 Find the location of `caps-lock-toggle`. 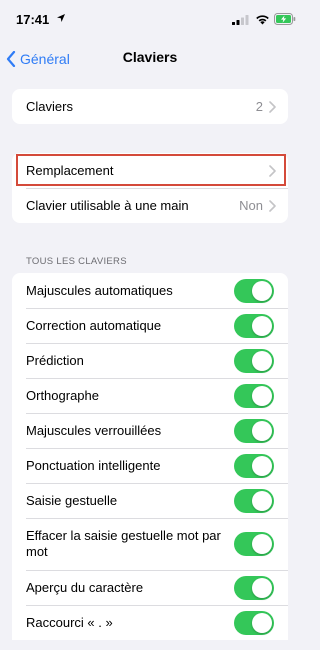

caps-lock-toggle is located at coordinates (254, 430).